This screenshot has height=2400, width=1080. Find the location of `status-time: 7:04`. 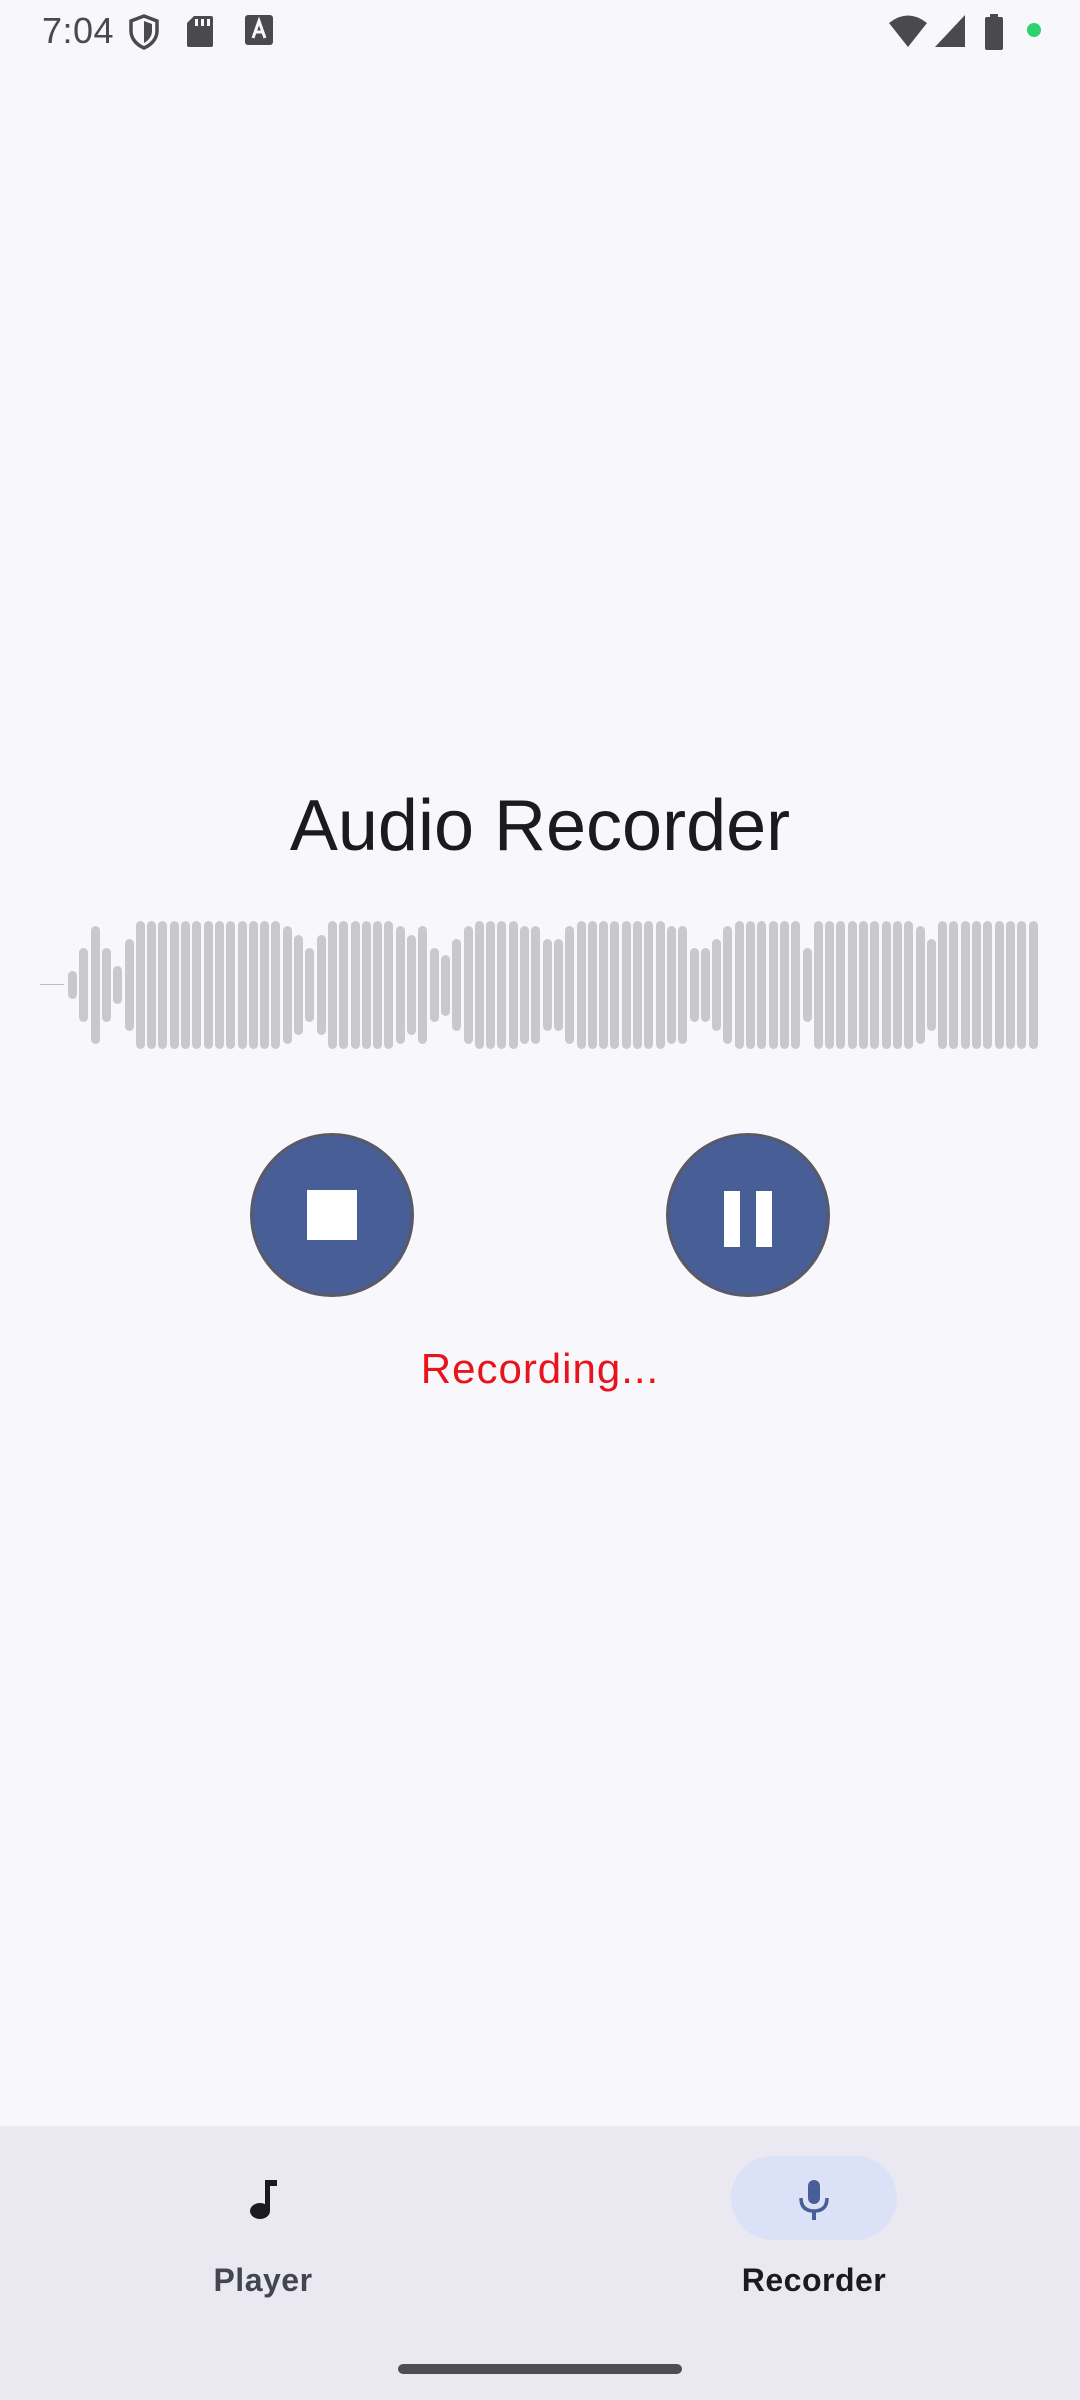

status-time: 7:04 is located at coordinates (78, 30).